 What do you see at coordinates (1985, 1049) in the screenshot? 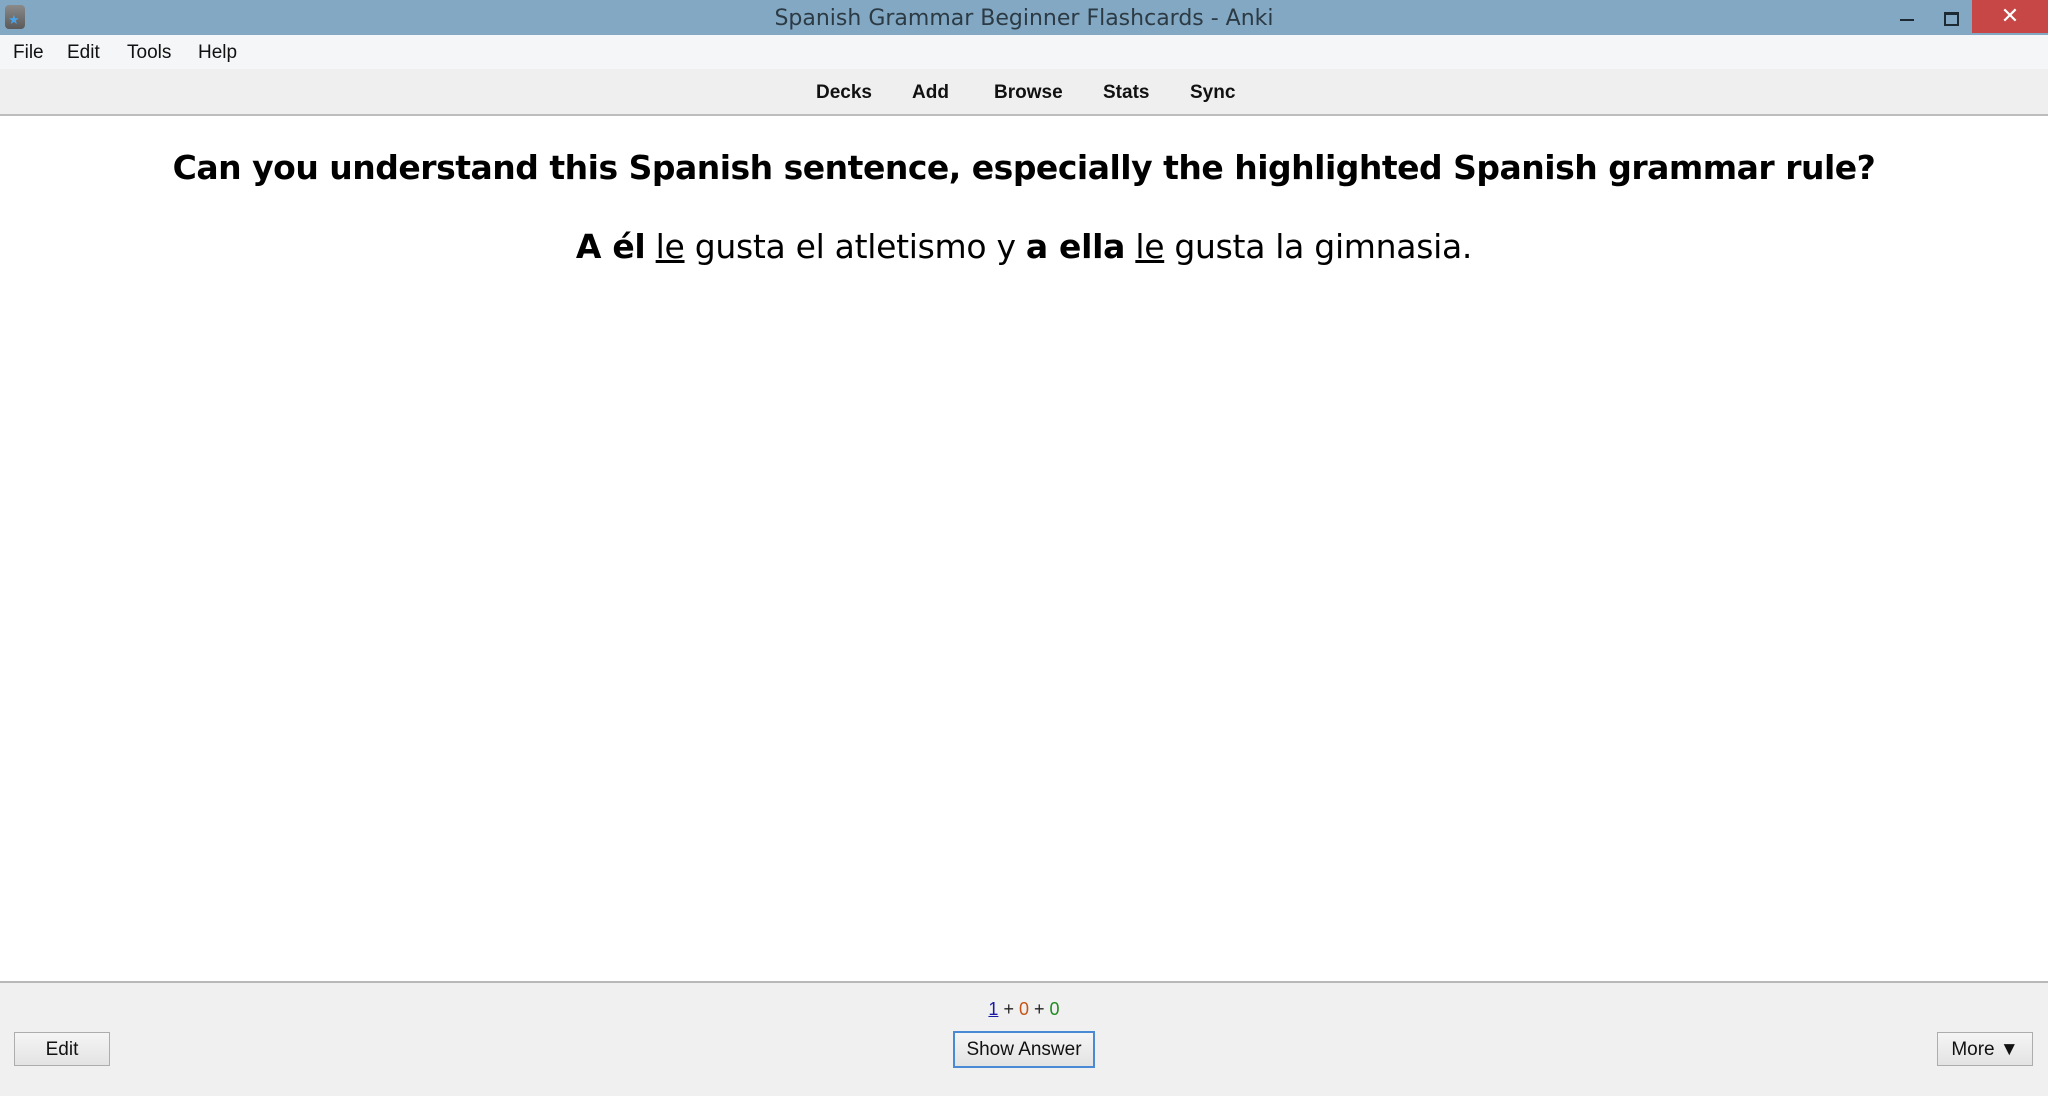
I see `more-button: More ▼` at bounding box center [1985, 1049].